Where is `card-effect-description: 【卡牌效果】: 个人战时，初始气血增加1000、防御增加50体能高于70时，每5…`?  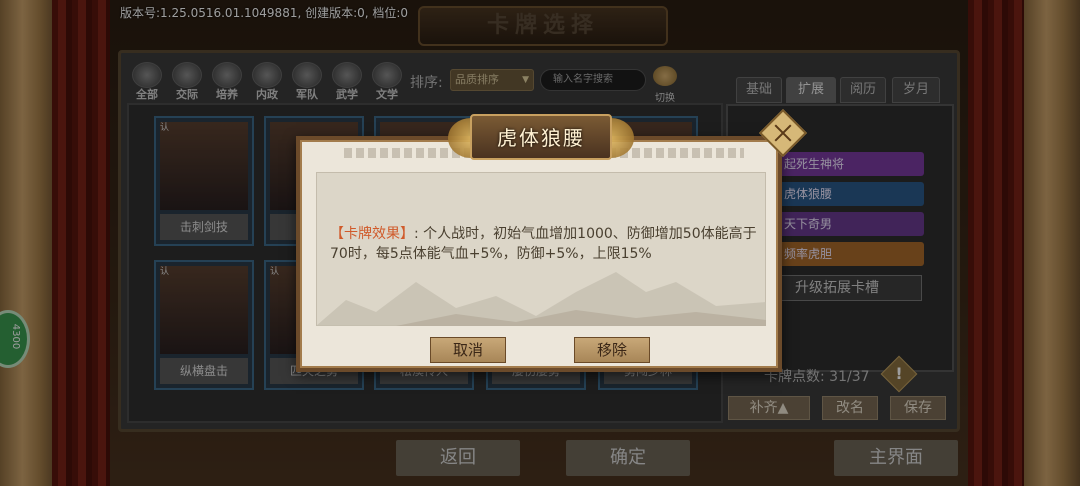
card-effect-description: 【卡牌效果】: 个人战时，初始气血增加1000、防御增加50体能高于70时，每5… is located at coordinates (545, 244).